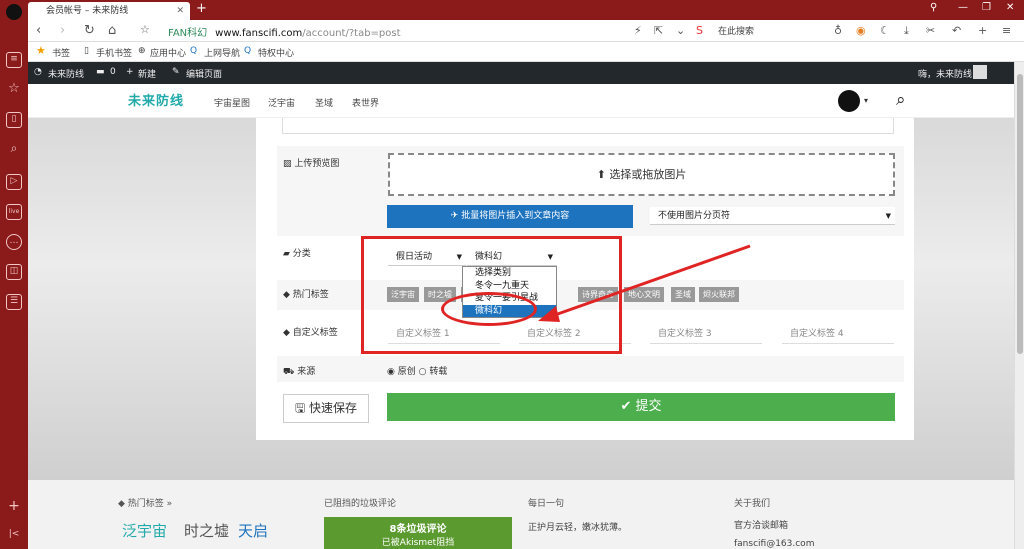 Image resolution: width=1024 pixels, height=549 pixels. Describe the element at coordinates (360, 504) in the screenshot. I see `footer-spam-title: 已阻挡的垃圾评论` at that location.